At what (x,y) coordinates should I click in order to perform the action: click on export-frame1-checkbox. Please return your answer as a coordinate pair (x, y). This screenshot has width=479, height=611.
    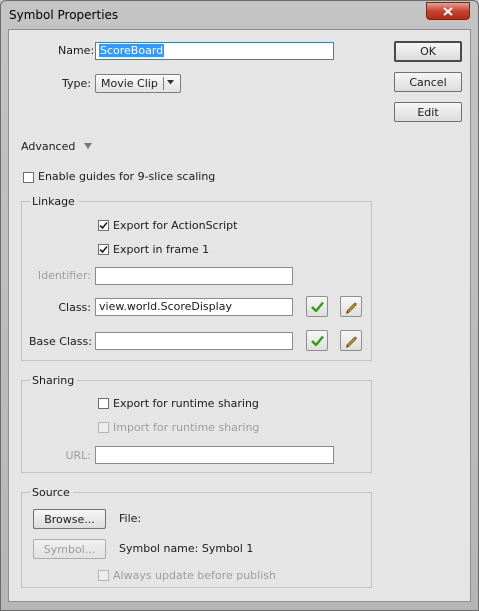
    Looking at the image, I should click on (103, 249).